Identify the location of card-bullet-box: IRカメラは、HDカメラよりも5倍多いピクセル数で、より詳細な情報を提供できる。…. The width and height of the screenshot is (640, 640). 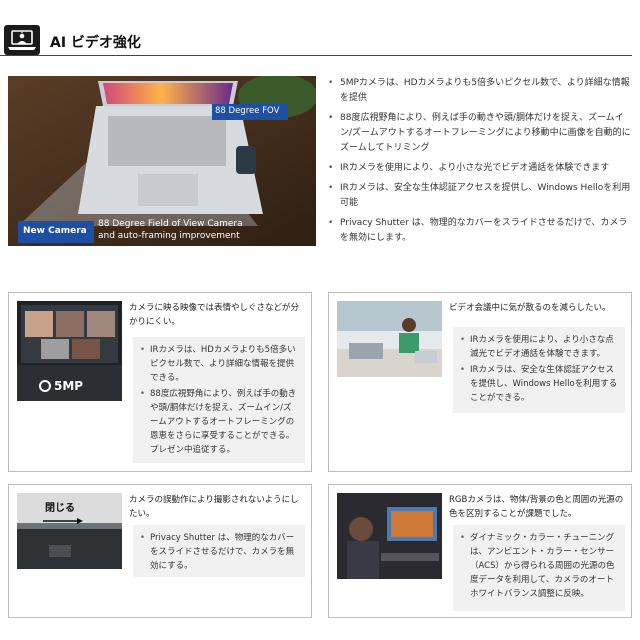
(219, 400).